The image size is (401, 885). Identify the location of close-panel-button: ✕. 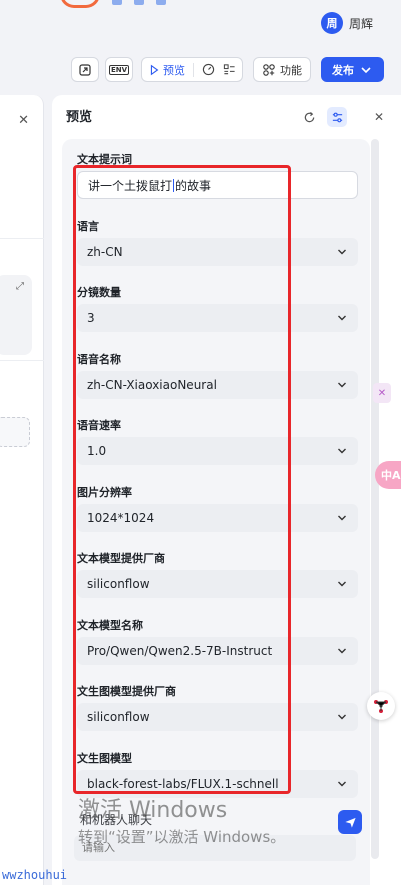
(379, 117).